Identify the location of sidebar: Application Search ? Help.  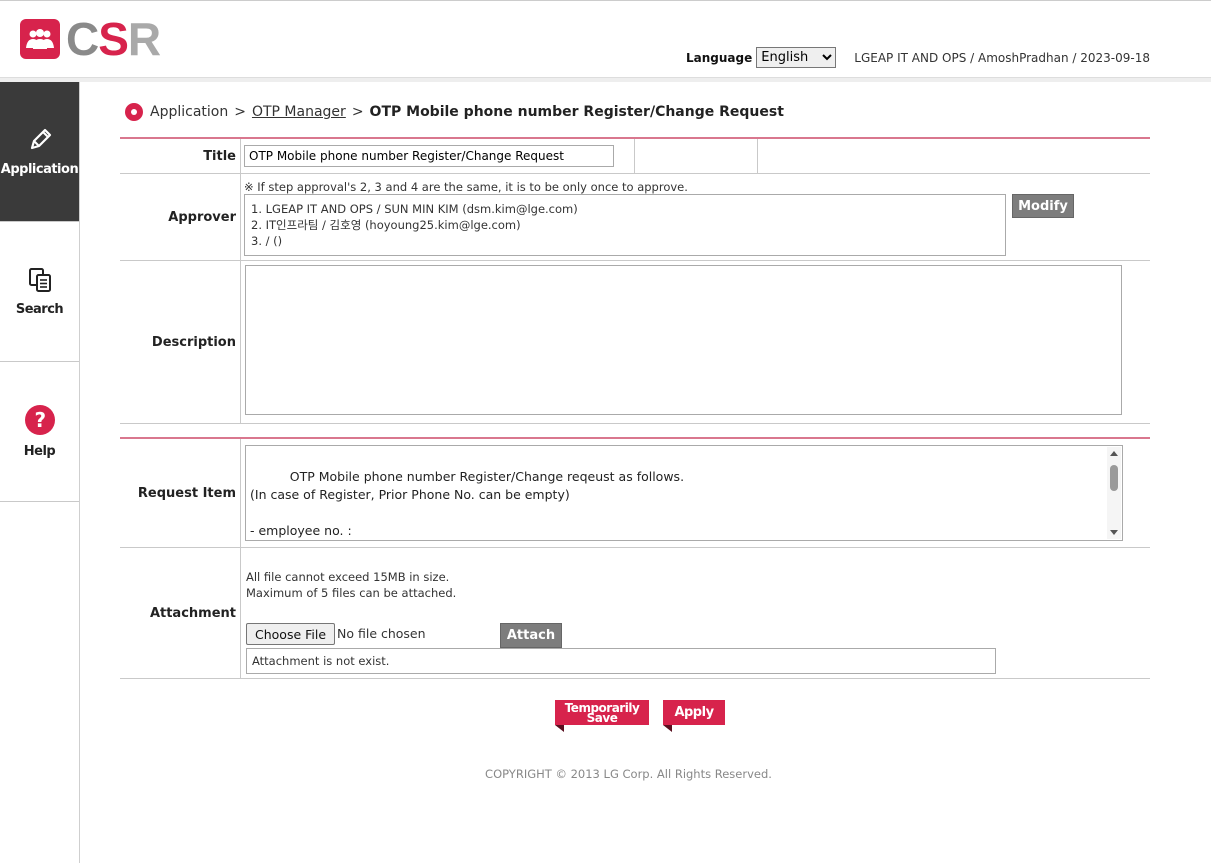
(40, 472).